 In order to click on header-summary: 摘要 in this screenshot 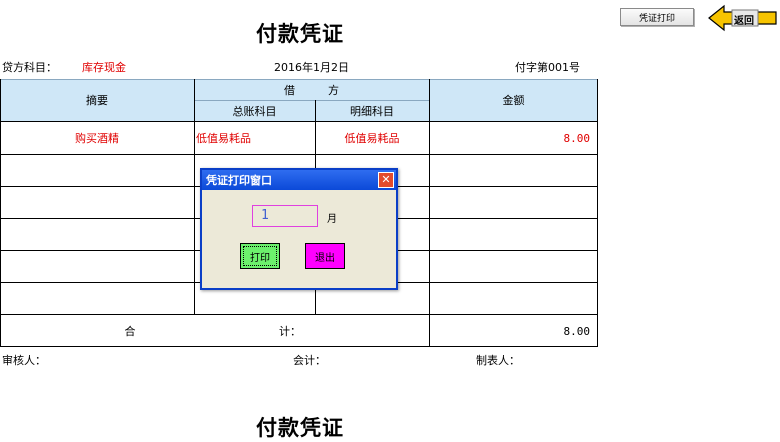, I will do `click(97, 100)`.